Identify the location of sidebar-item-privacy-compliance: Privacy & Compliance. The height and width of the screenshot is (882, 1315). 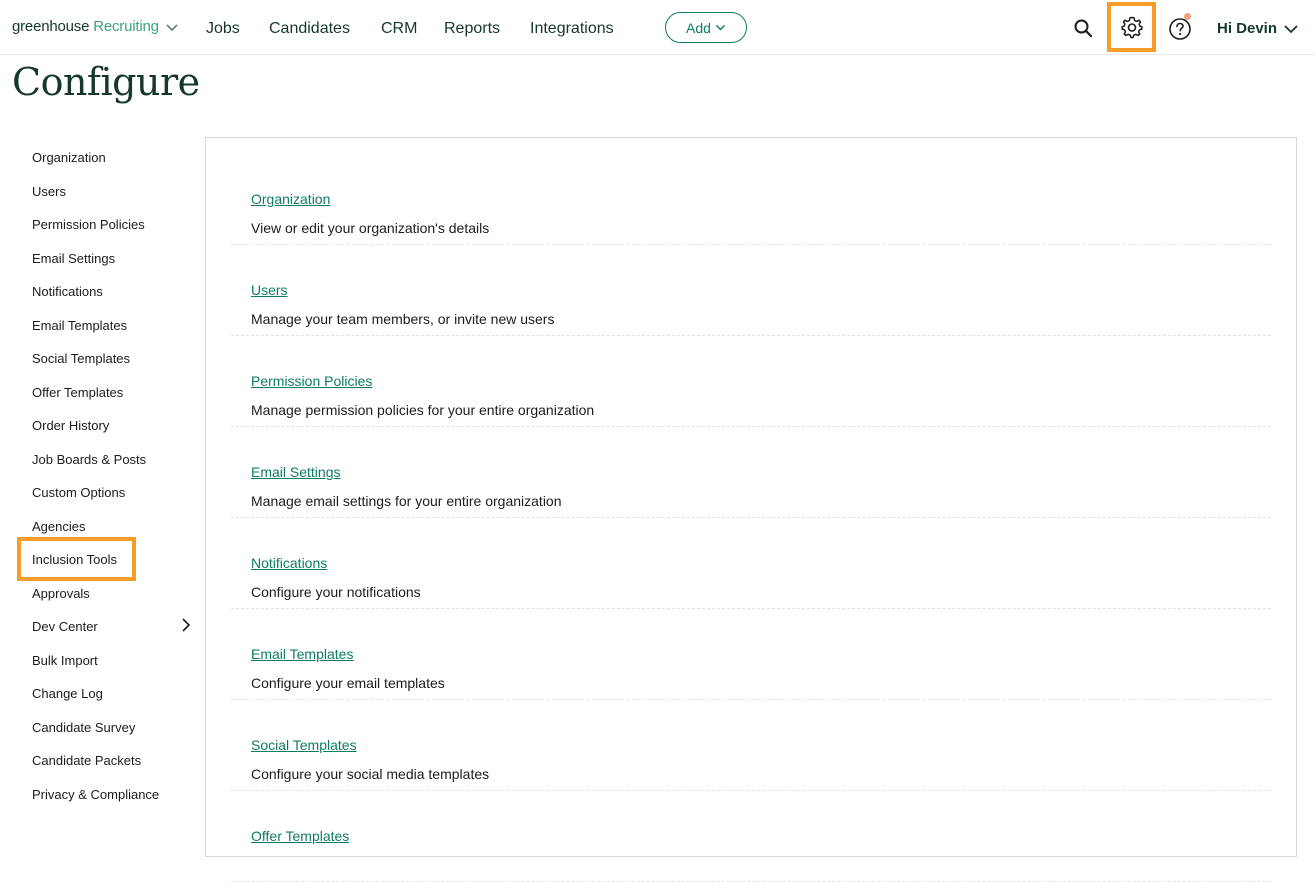
(95, 795).